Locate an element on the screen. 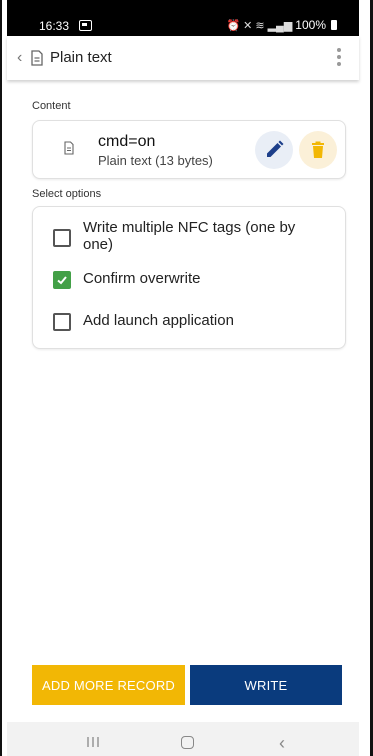  delete-record-button is located at coordinates (318, 150).